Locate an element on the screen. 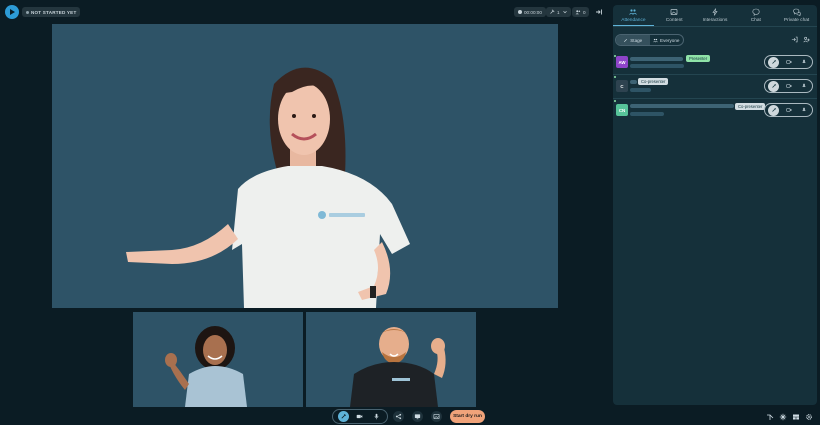  chat-icon is located at coordinates (756, 12).